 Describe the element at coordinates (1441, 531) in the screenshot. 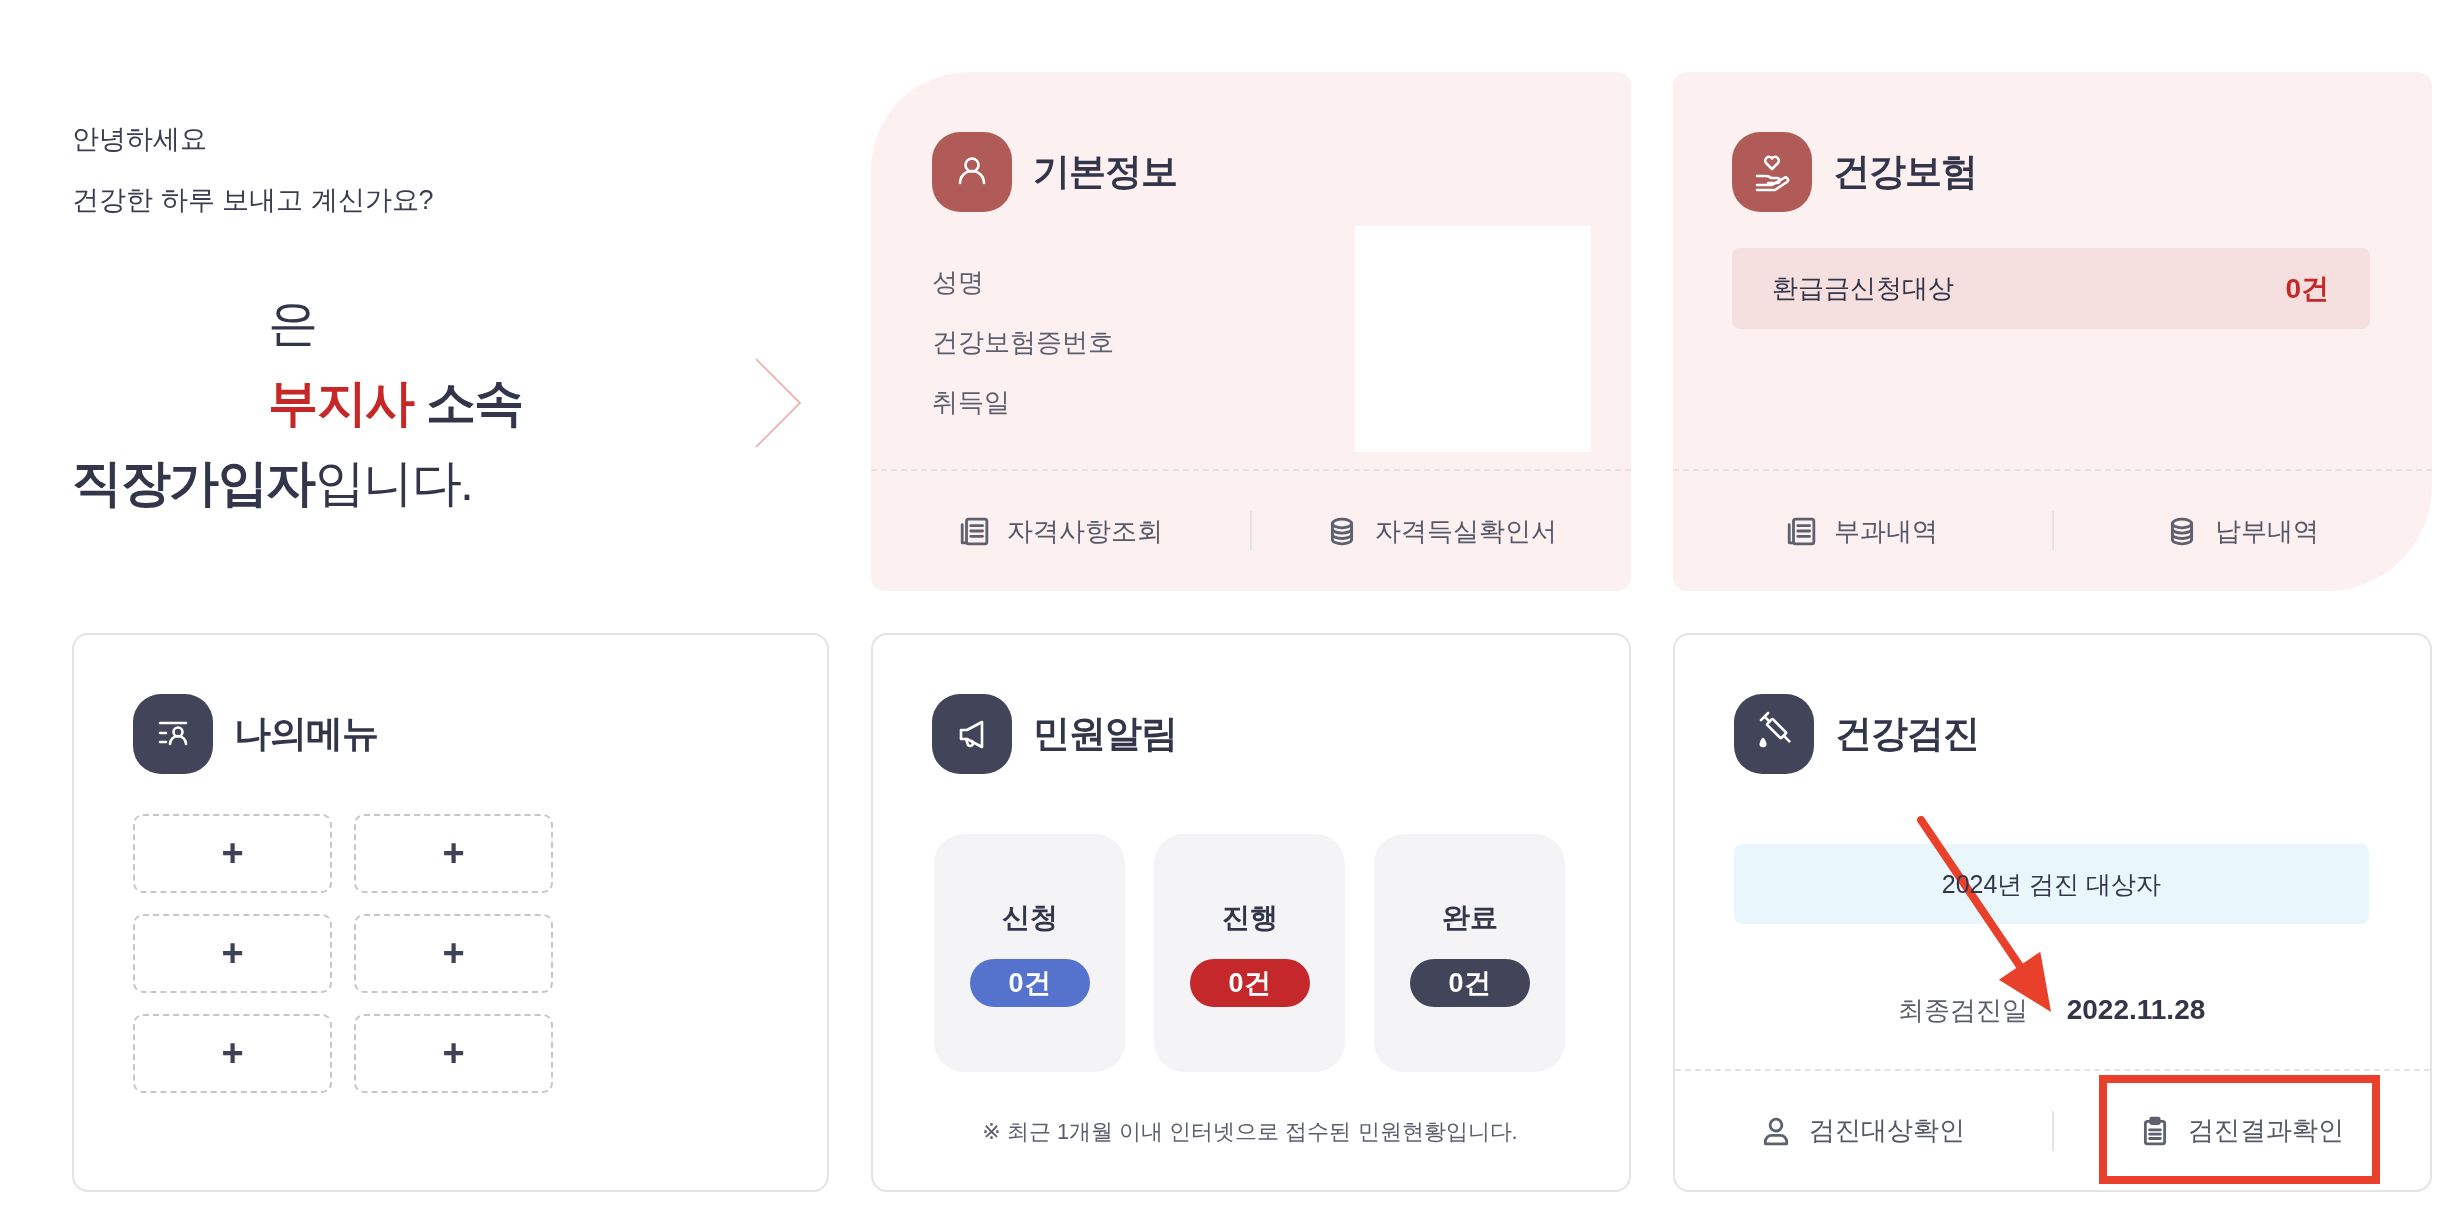

I see `footer-link: 자격득실확인서` at that location.